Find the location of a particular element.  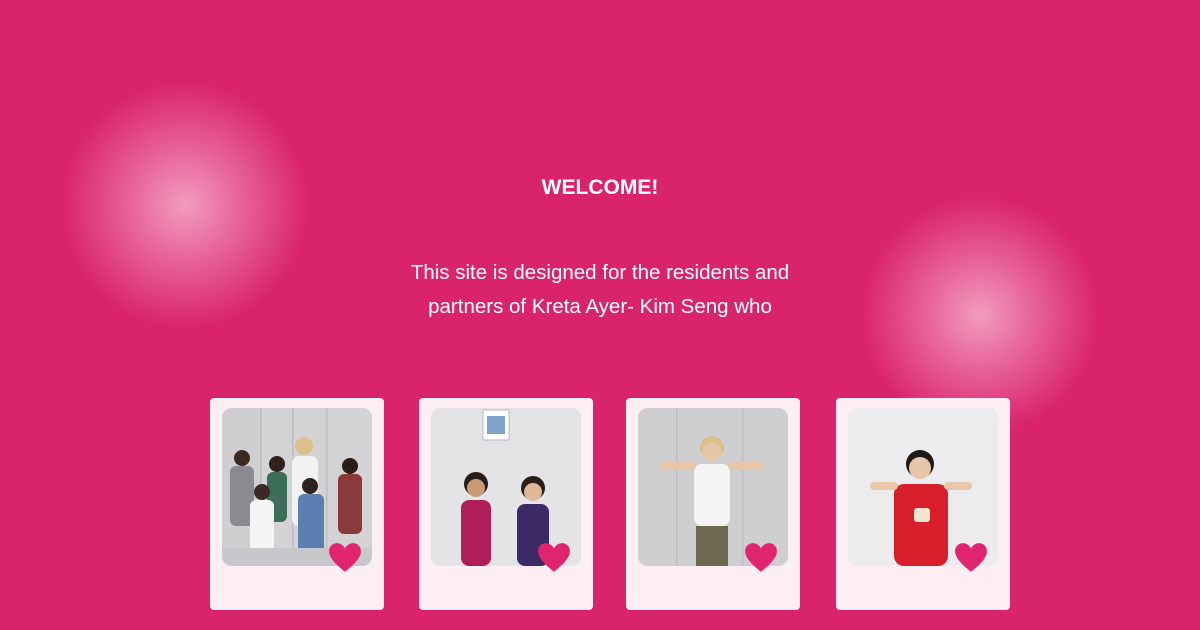

description-line-2: partners of Kreta Ayer- Kim Seng who is located at coordinates (600, 306).